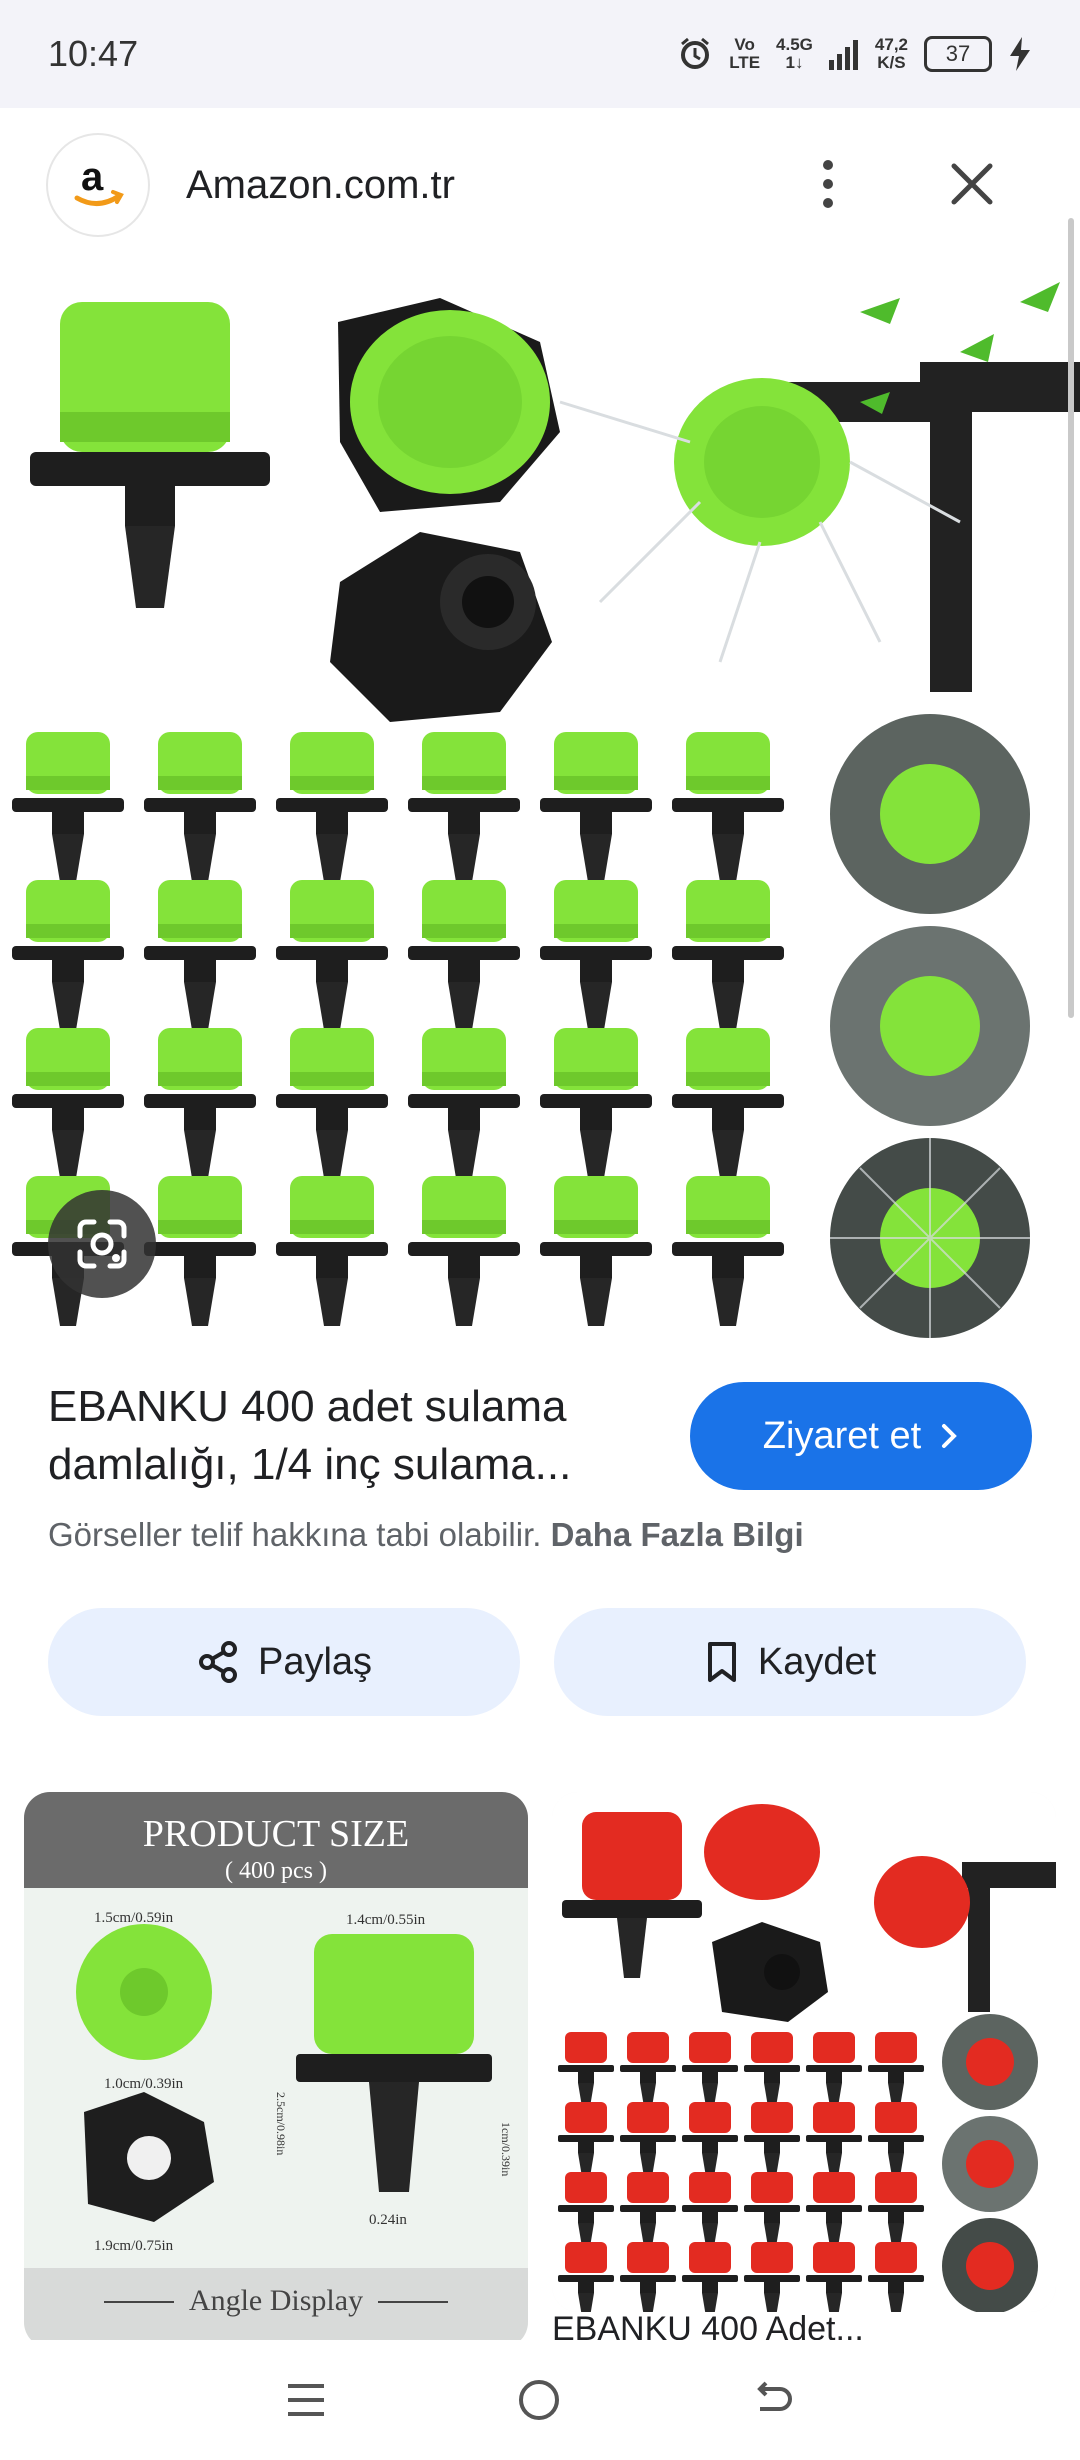  Describe the element at coordinates (745, 53) in the screenshot. I see `volte-indicator: Vo LTE` at that location.